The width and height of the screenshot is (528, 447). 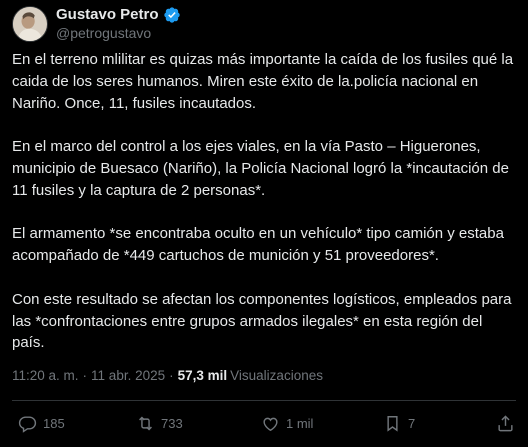 I want to click on reply-icon, so click(x=27, y=424).